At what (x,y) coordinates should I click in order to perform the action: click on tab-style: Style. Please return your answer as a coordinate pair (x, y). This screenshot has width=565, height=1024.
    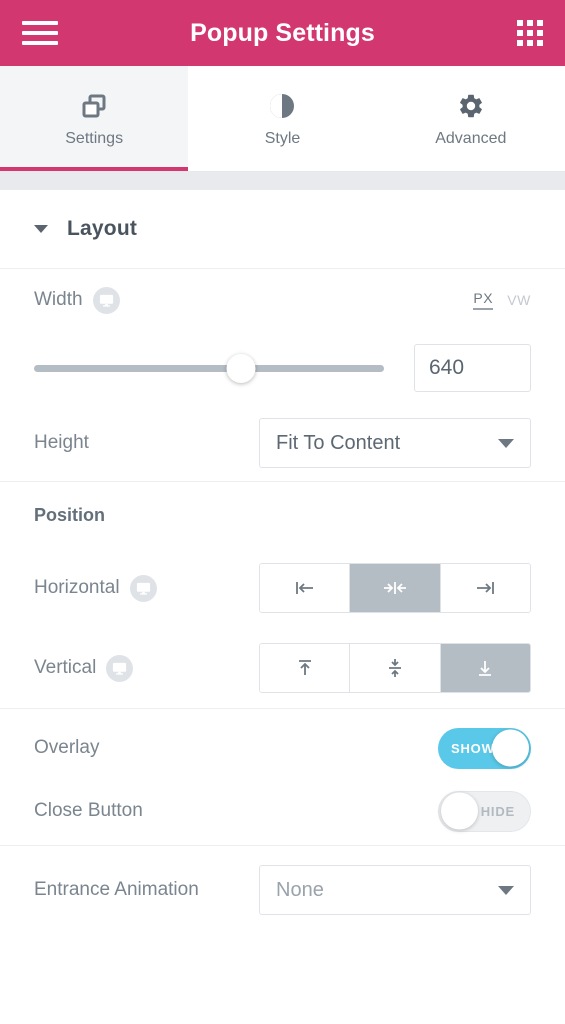
    Looking at the image, I should click on (282, 118).